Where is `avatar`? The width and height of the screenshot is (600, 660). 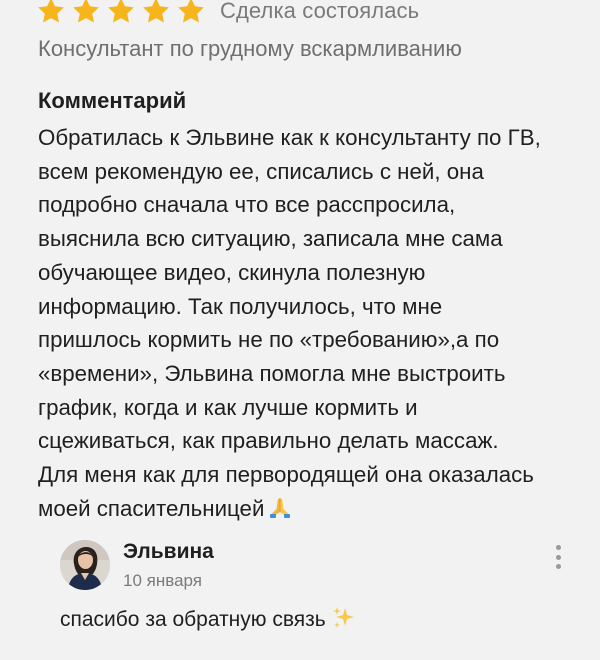
avatar is located at coordinates (85, 565).